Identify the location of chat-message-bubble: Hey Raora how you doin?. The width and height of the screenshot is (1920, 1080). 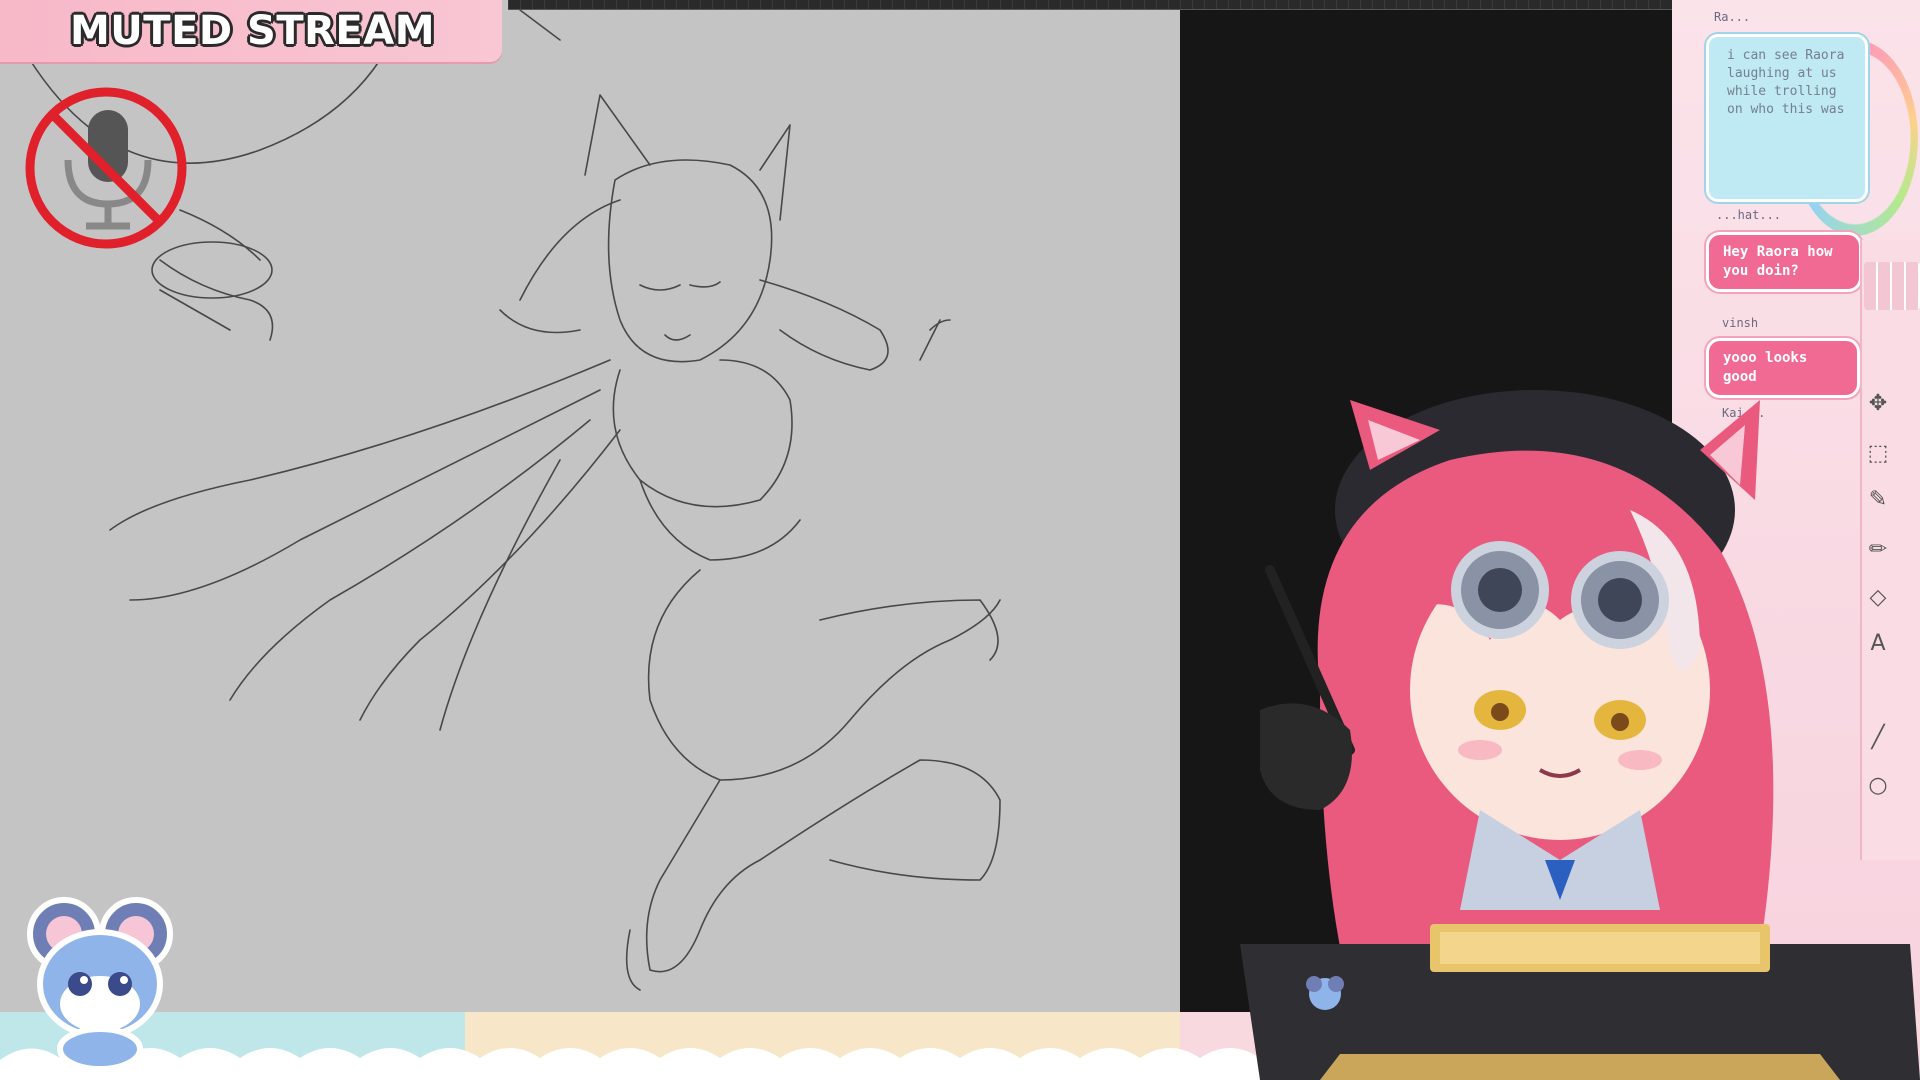
(1784, 262).